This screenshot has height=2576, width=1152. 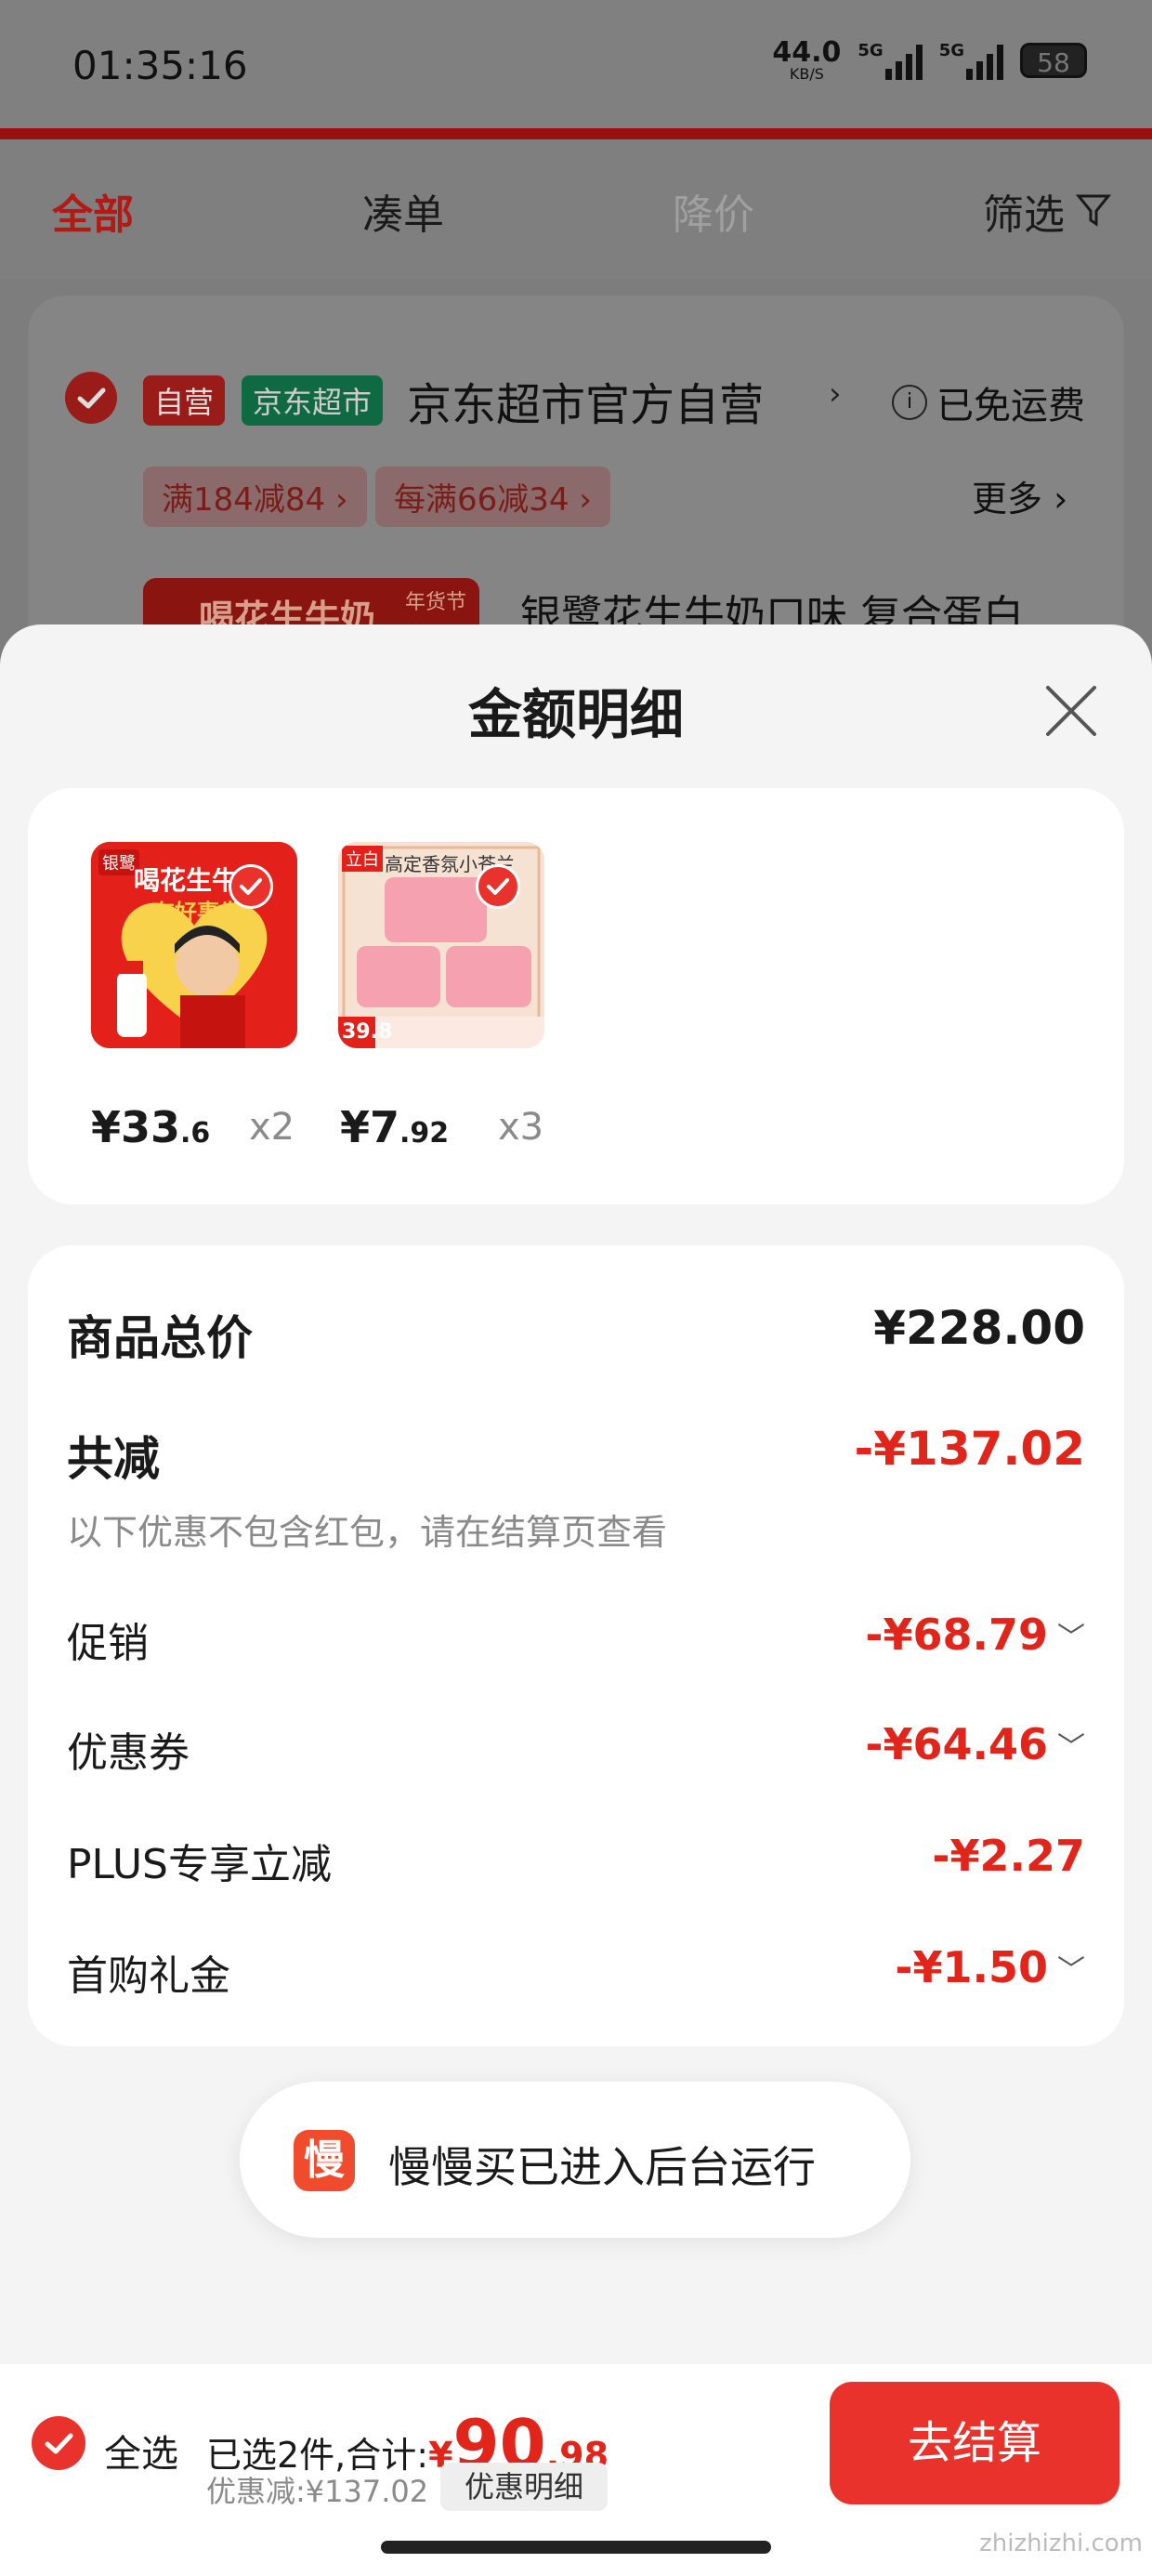 I want to click on product-price: ¥33.6, so click(x=151, y=1127).